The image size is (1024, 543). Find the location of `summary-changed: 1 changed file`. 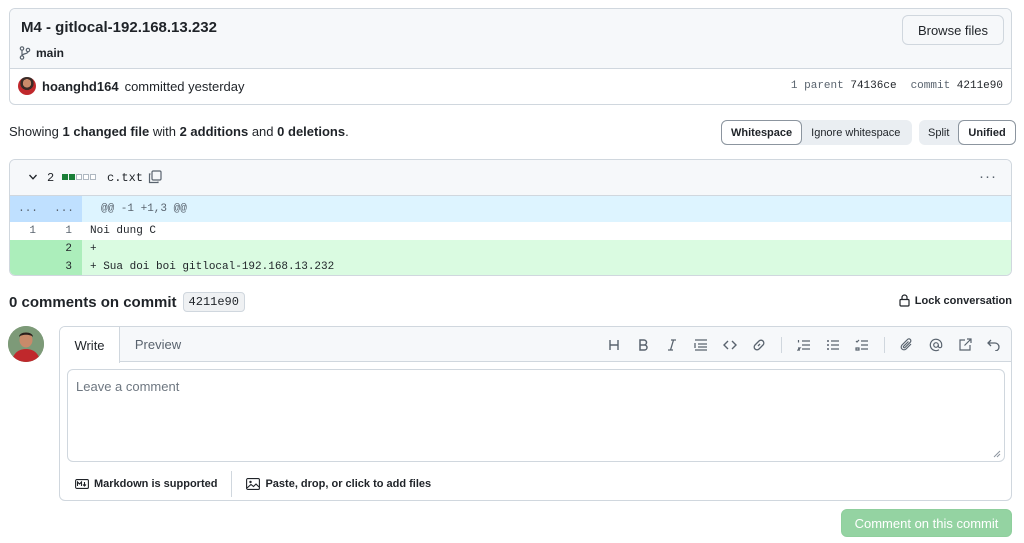

summary-changed: 1 changed file is located at coordinates (106, 131).